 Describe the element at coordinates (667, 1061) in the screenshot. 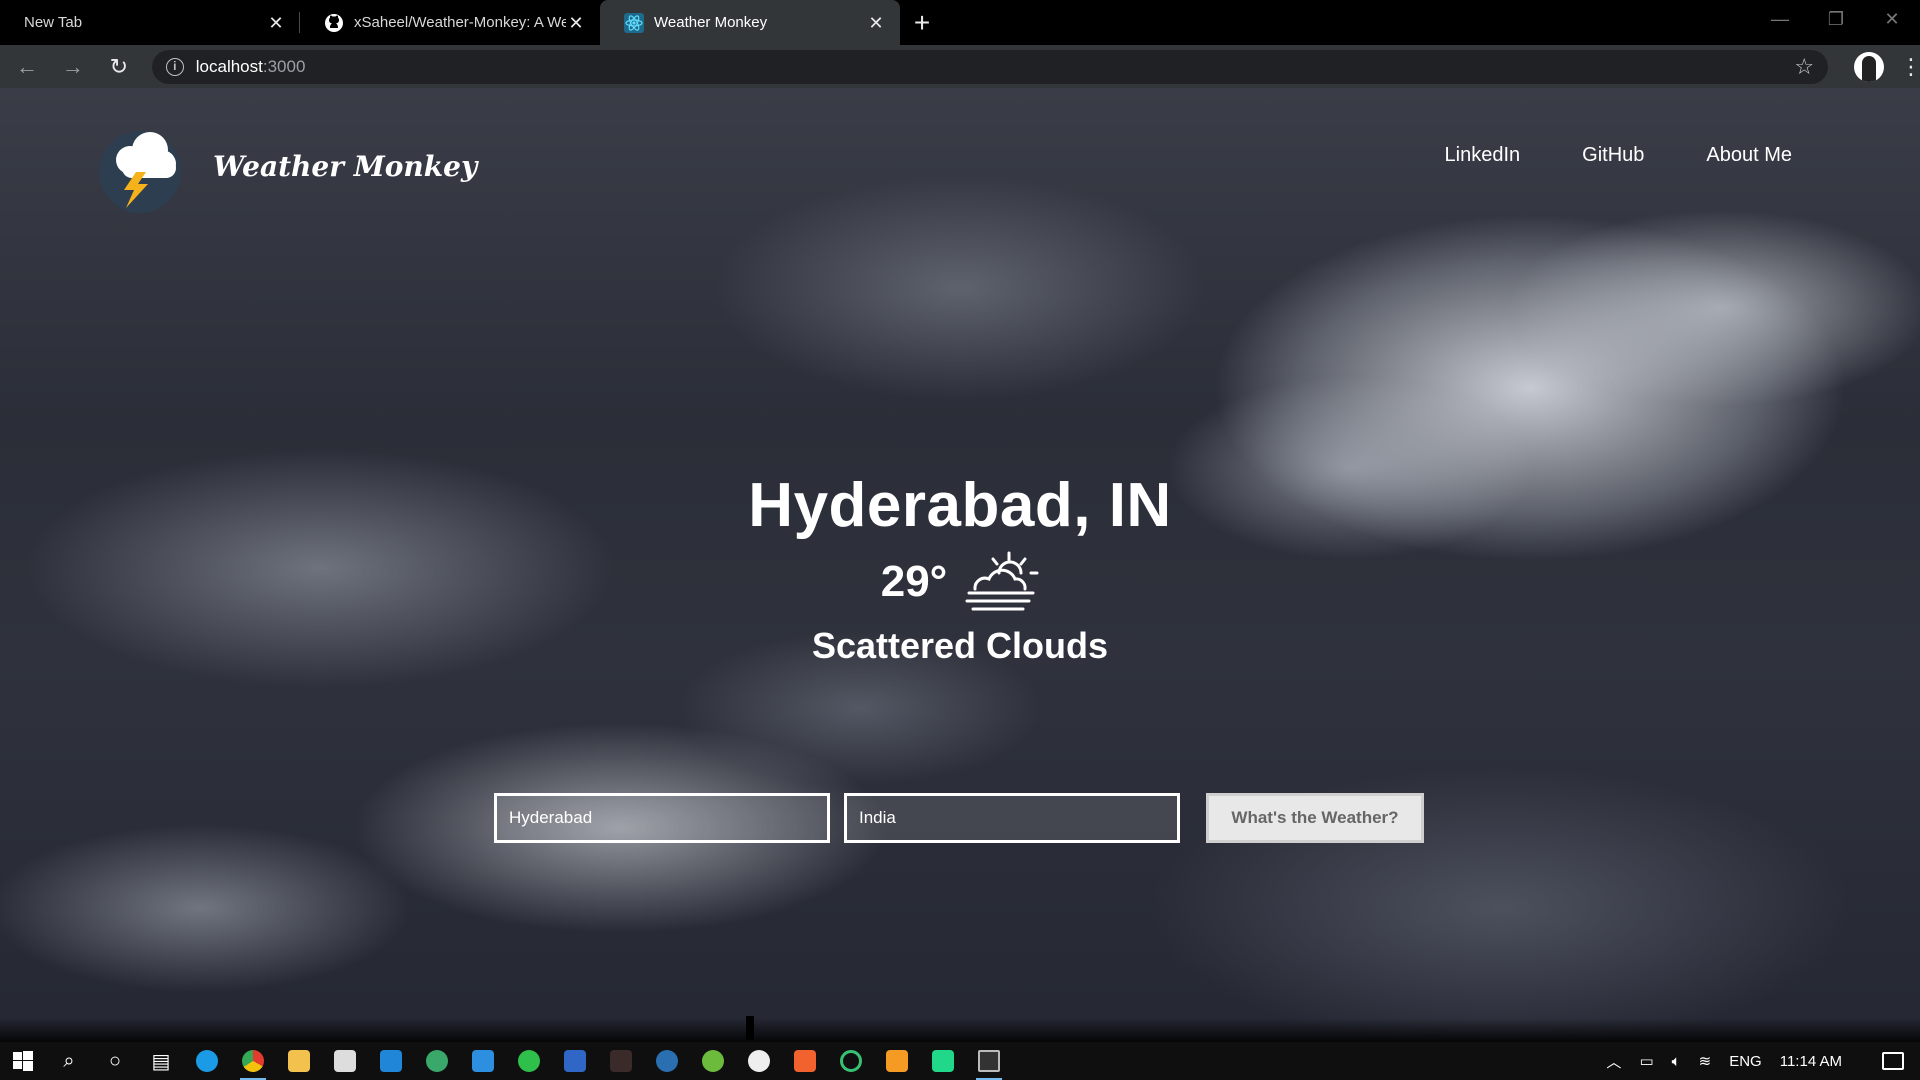

I see `steam-icon` at that location.